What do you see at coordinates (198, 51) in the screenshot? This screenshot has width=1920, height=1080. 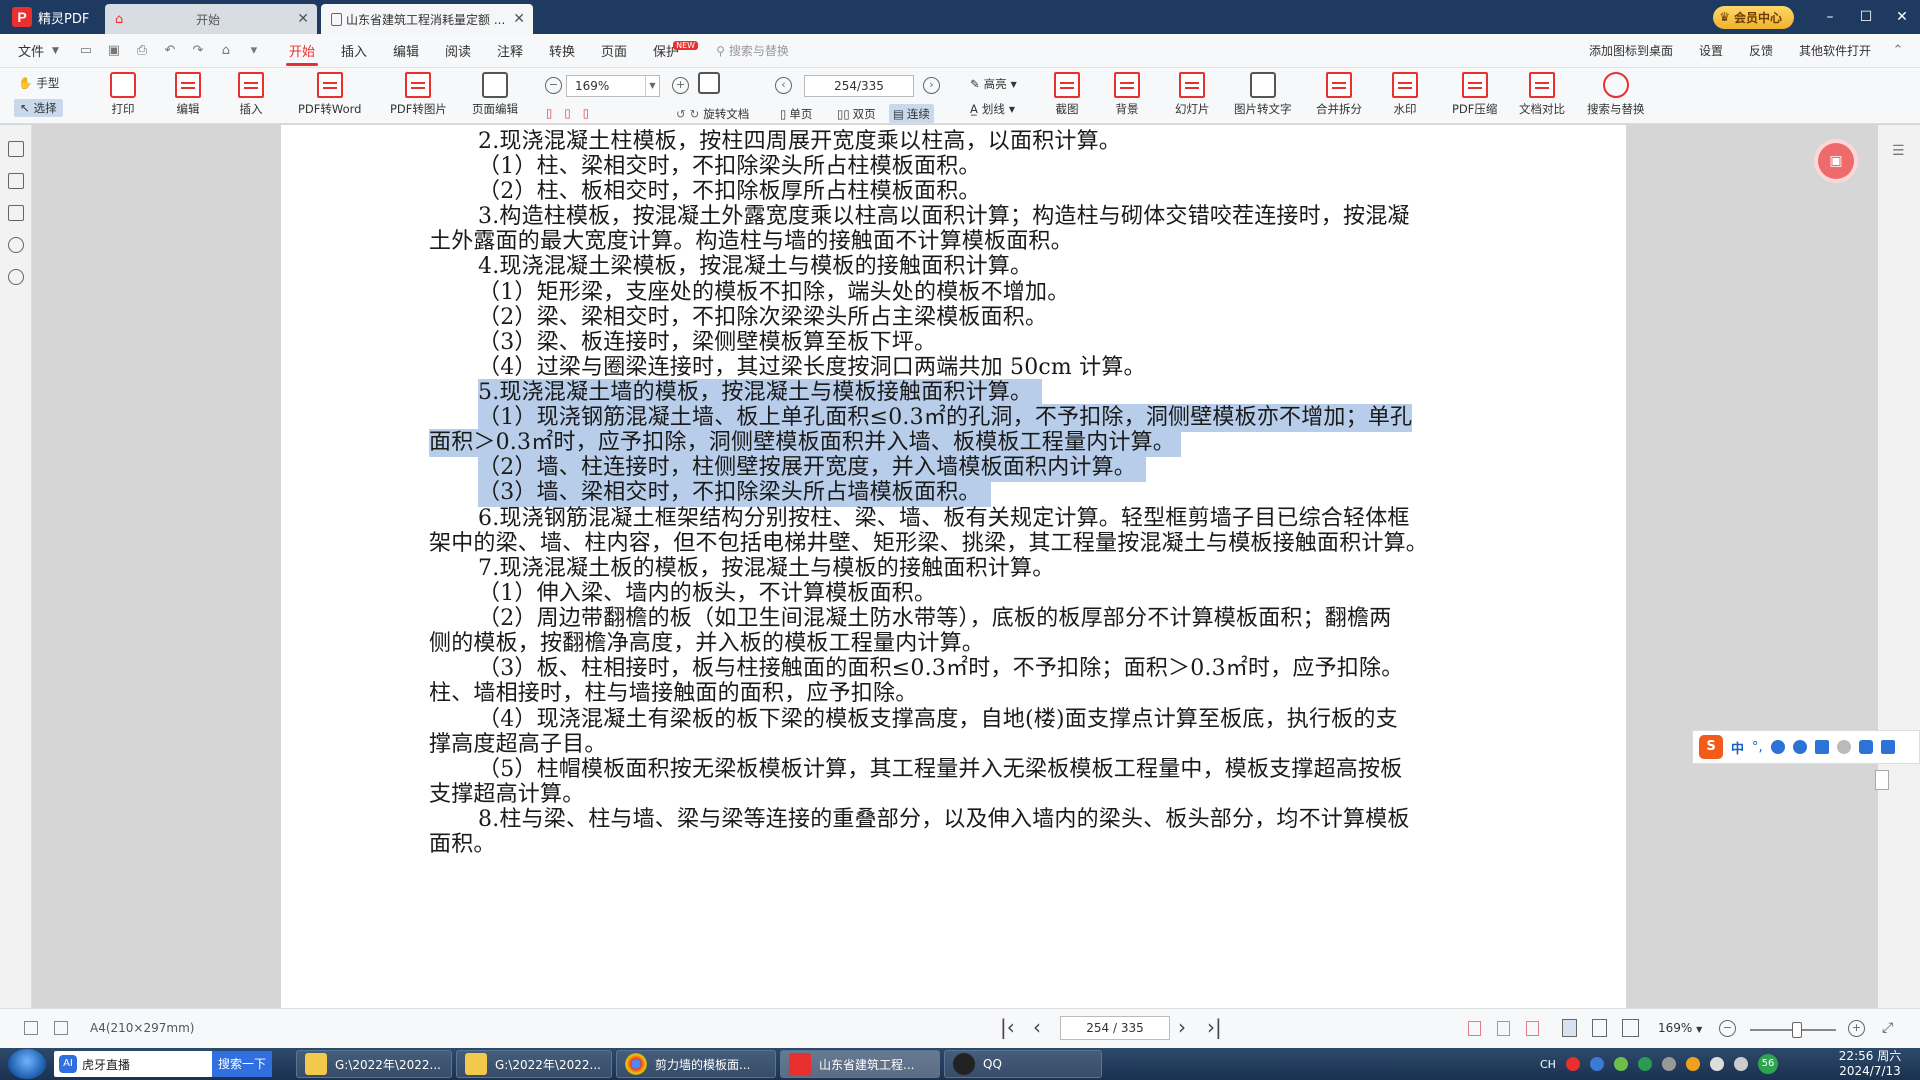 I see `redo-icon: ↷` at bounding box center [198, 51].